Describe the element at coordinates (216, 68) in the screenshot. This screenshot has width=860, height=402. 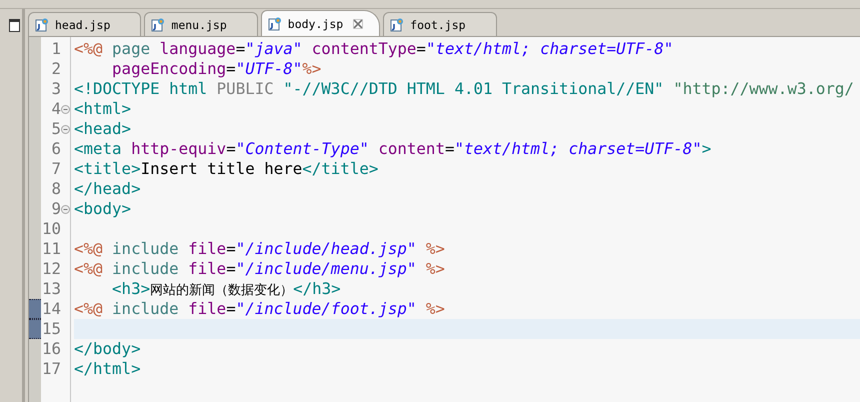
I see `code-line: pageEncoding="UTF-8"%>` at that location.